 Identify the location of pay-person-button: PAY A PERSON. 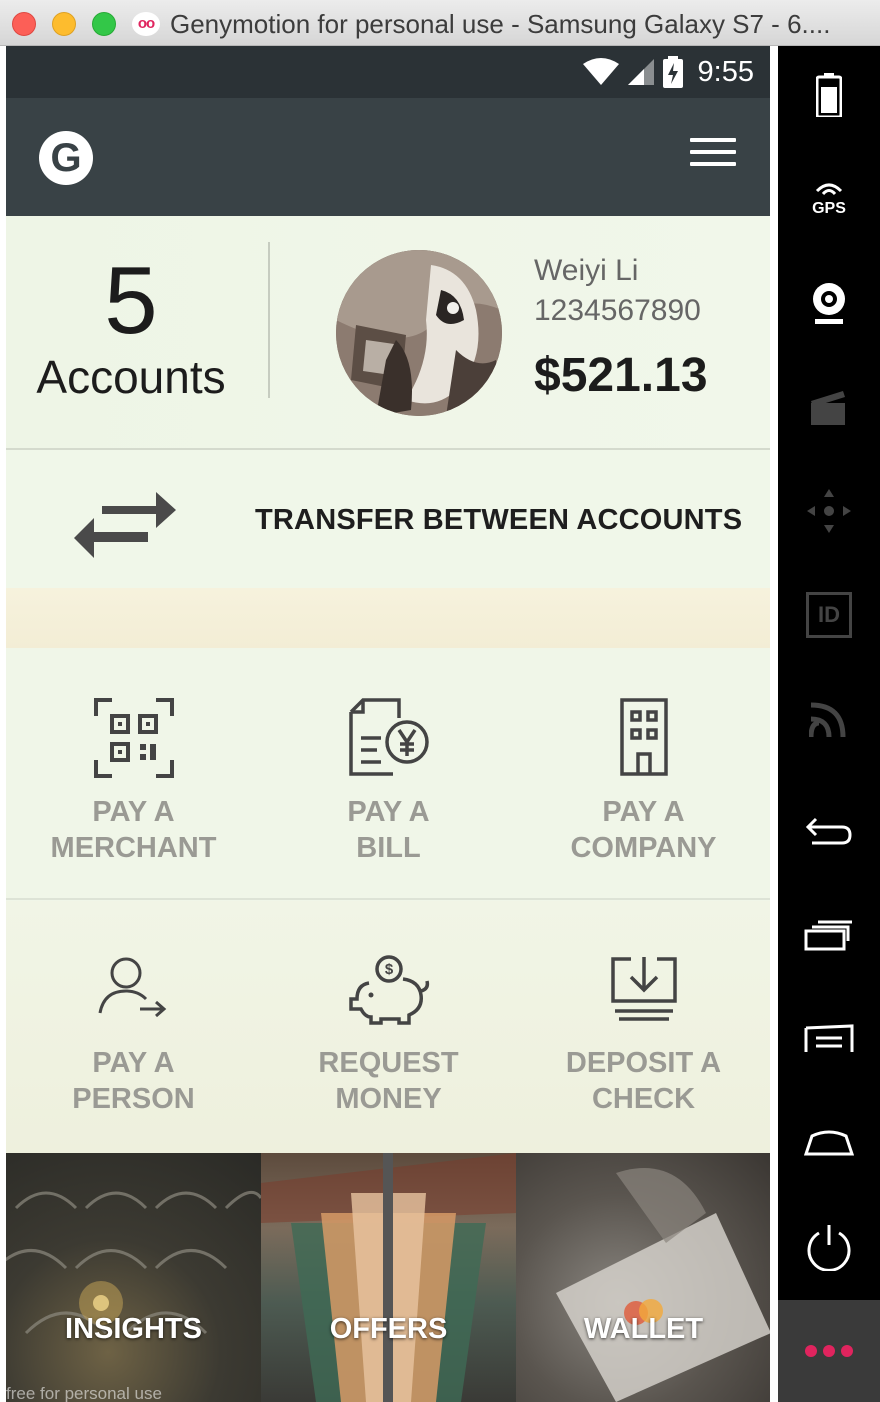
(133, 1027).